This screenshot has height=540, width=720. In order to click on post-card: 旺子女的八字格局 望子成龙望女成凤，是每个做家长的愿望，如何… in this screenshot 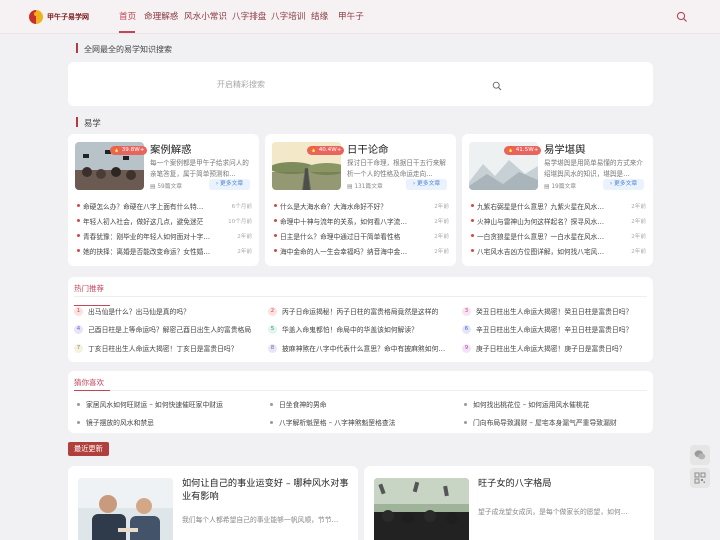, I will do `click(509, 503)`.